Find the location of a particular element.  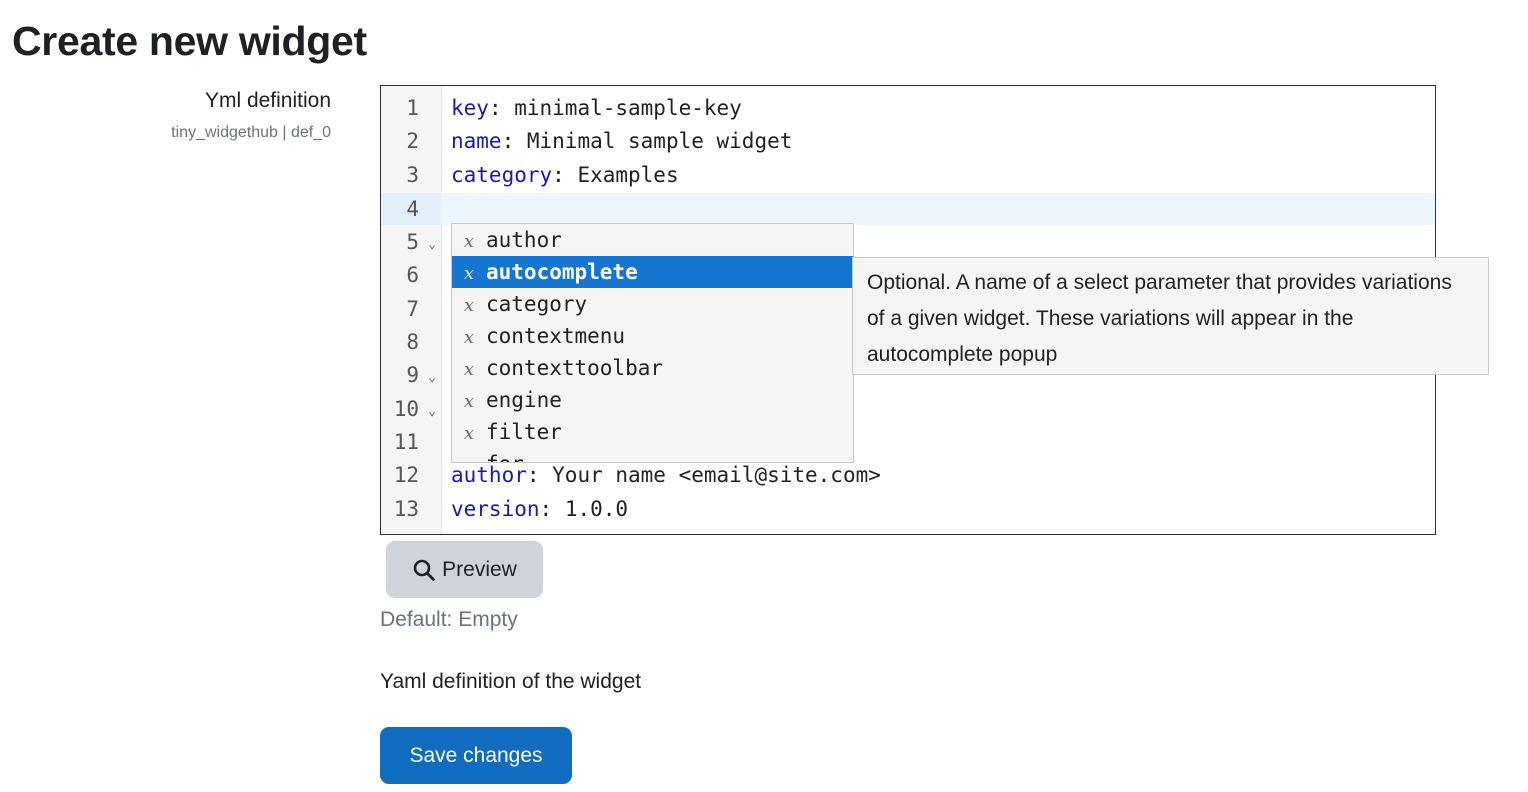

line-number: 10 is located at coordinates (406, 409).